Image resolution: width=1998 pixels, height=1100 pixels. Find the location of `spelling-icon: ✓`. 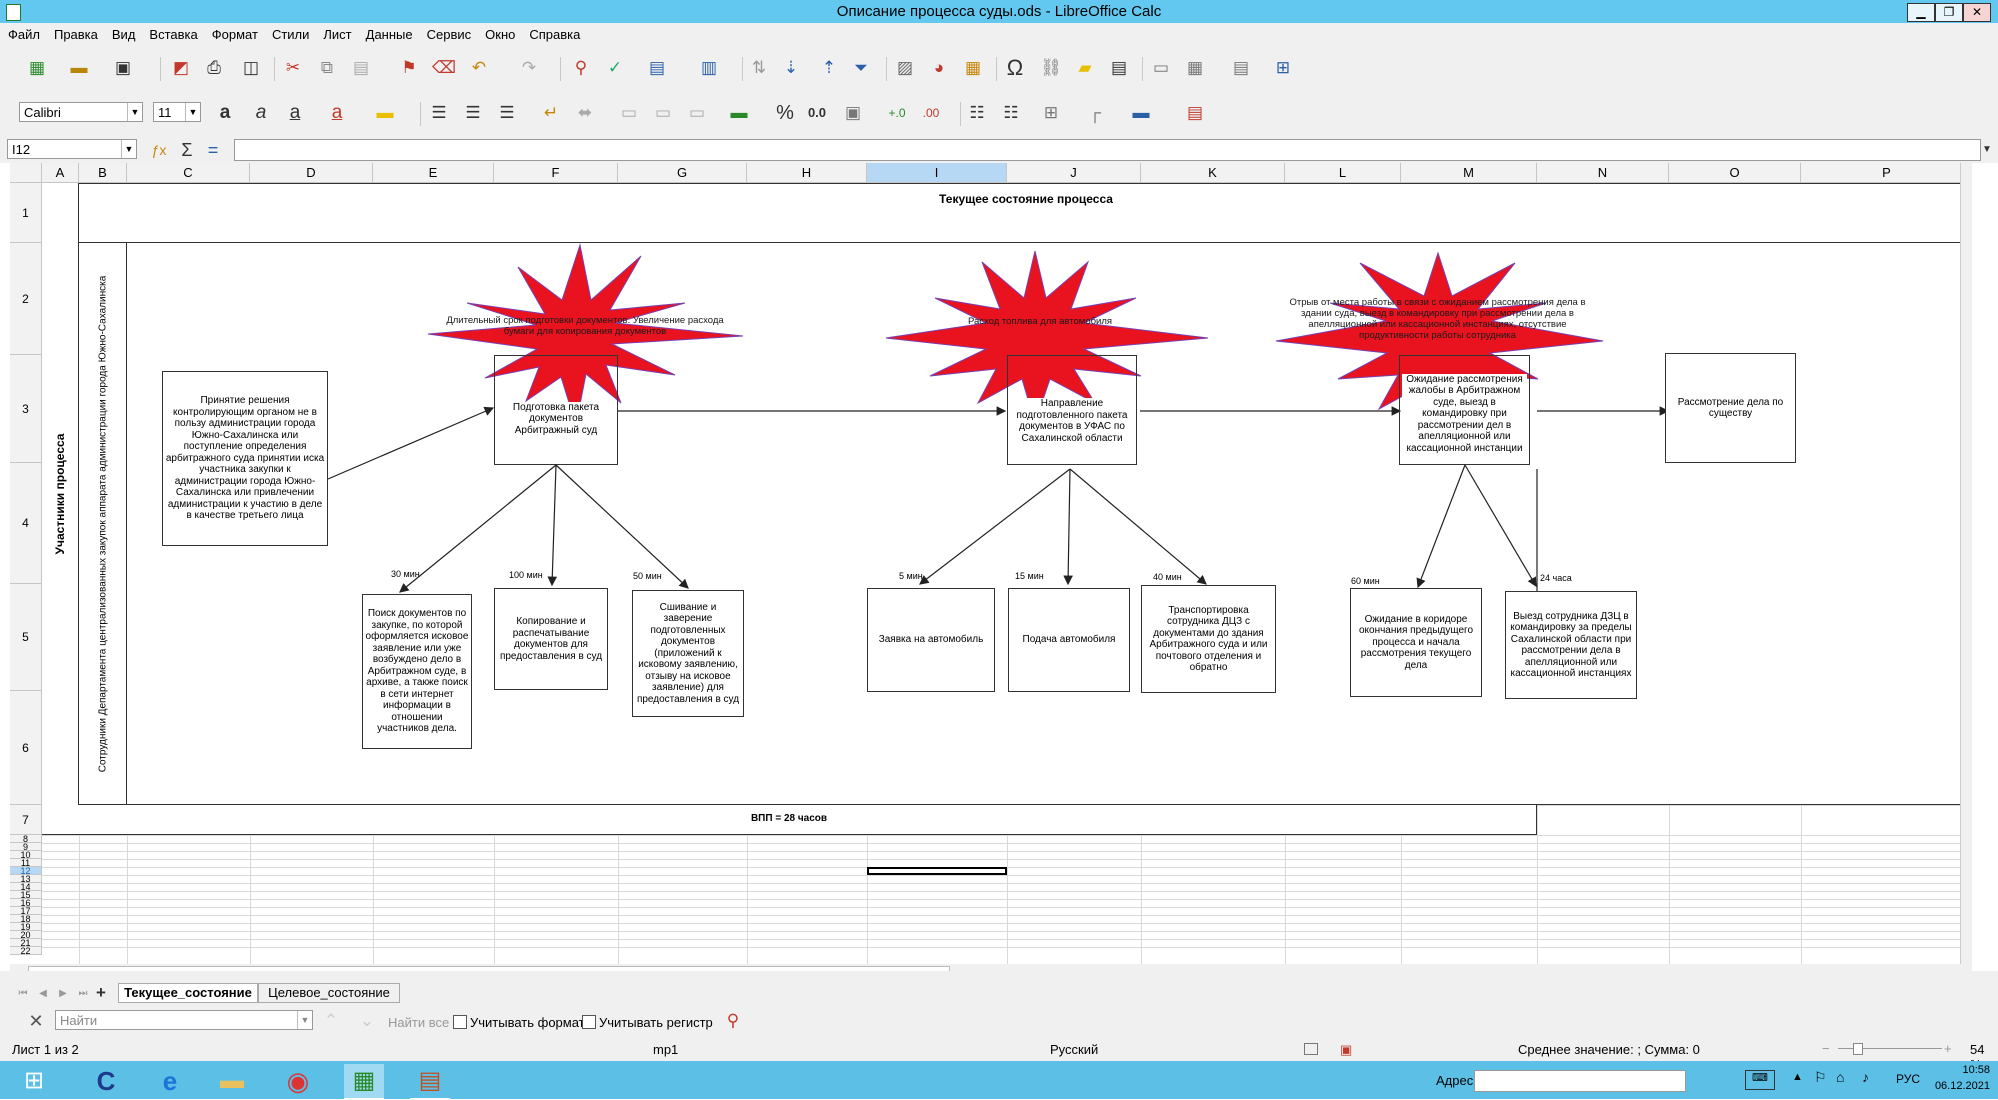

spelling-icon: ✓ is located at coordinates (615, 68).